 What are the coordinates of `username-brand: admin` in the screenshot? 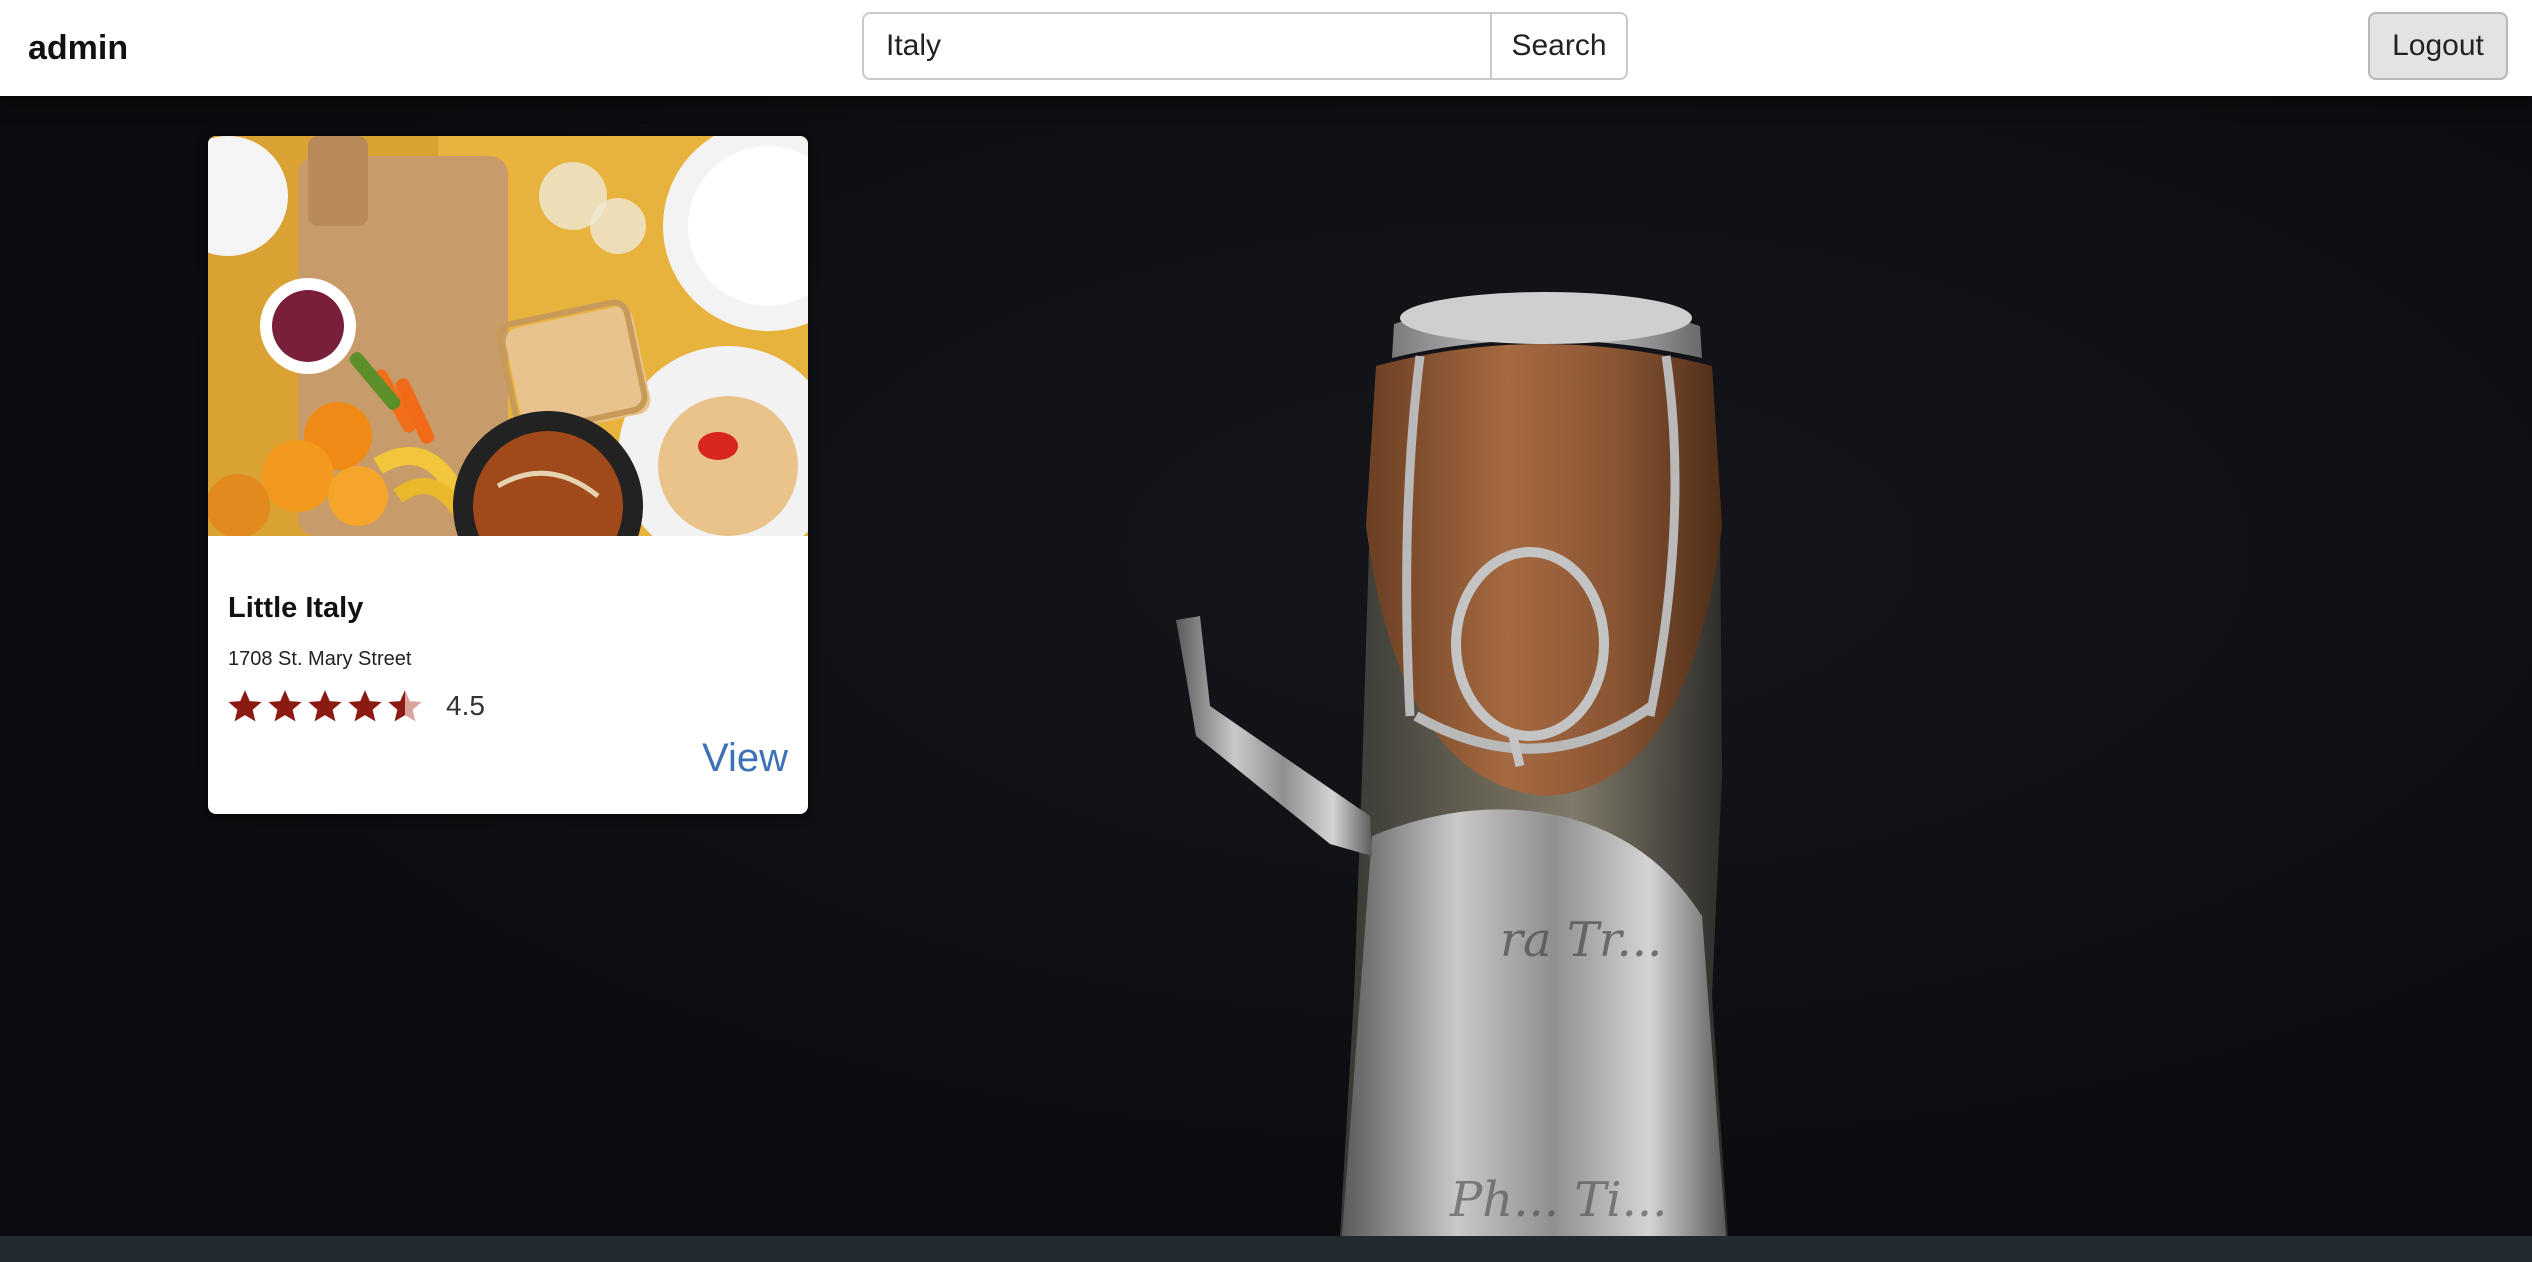 It's located at (78, 48).